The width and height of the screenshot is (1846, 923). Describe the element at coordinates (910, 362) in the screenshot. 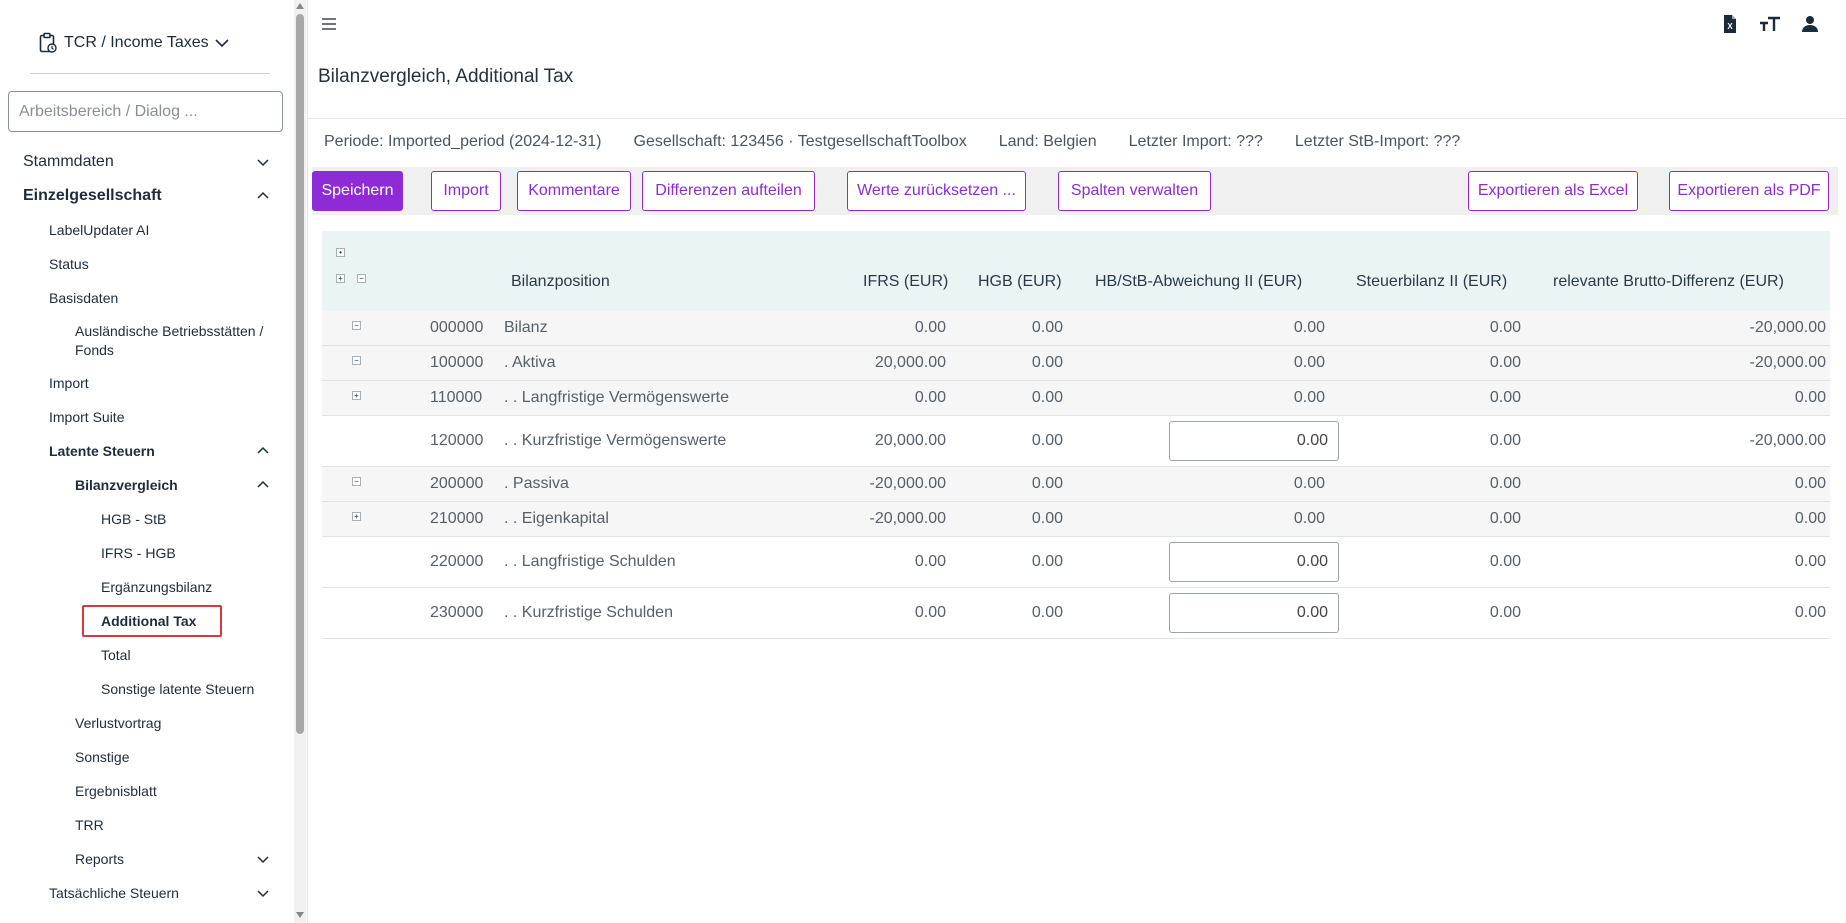

I see `row-ifrs-value: 20,000.00` at that location.